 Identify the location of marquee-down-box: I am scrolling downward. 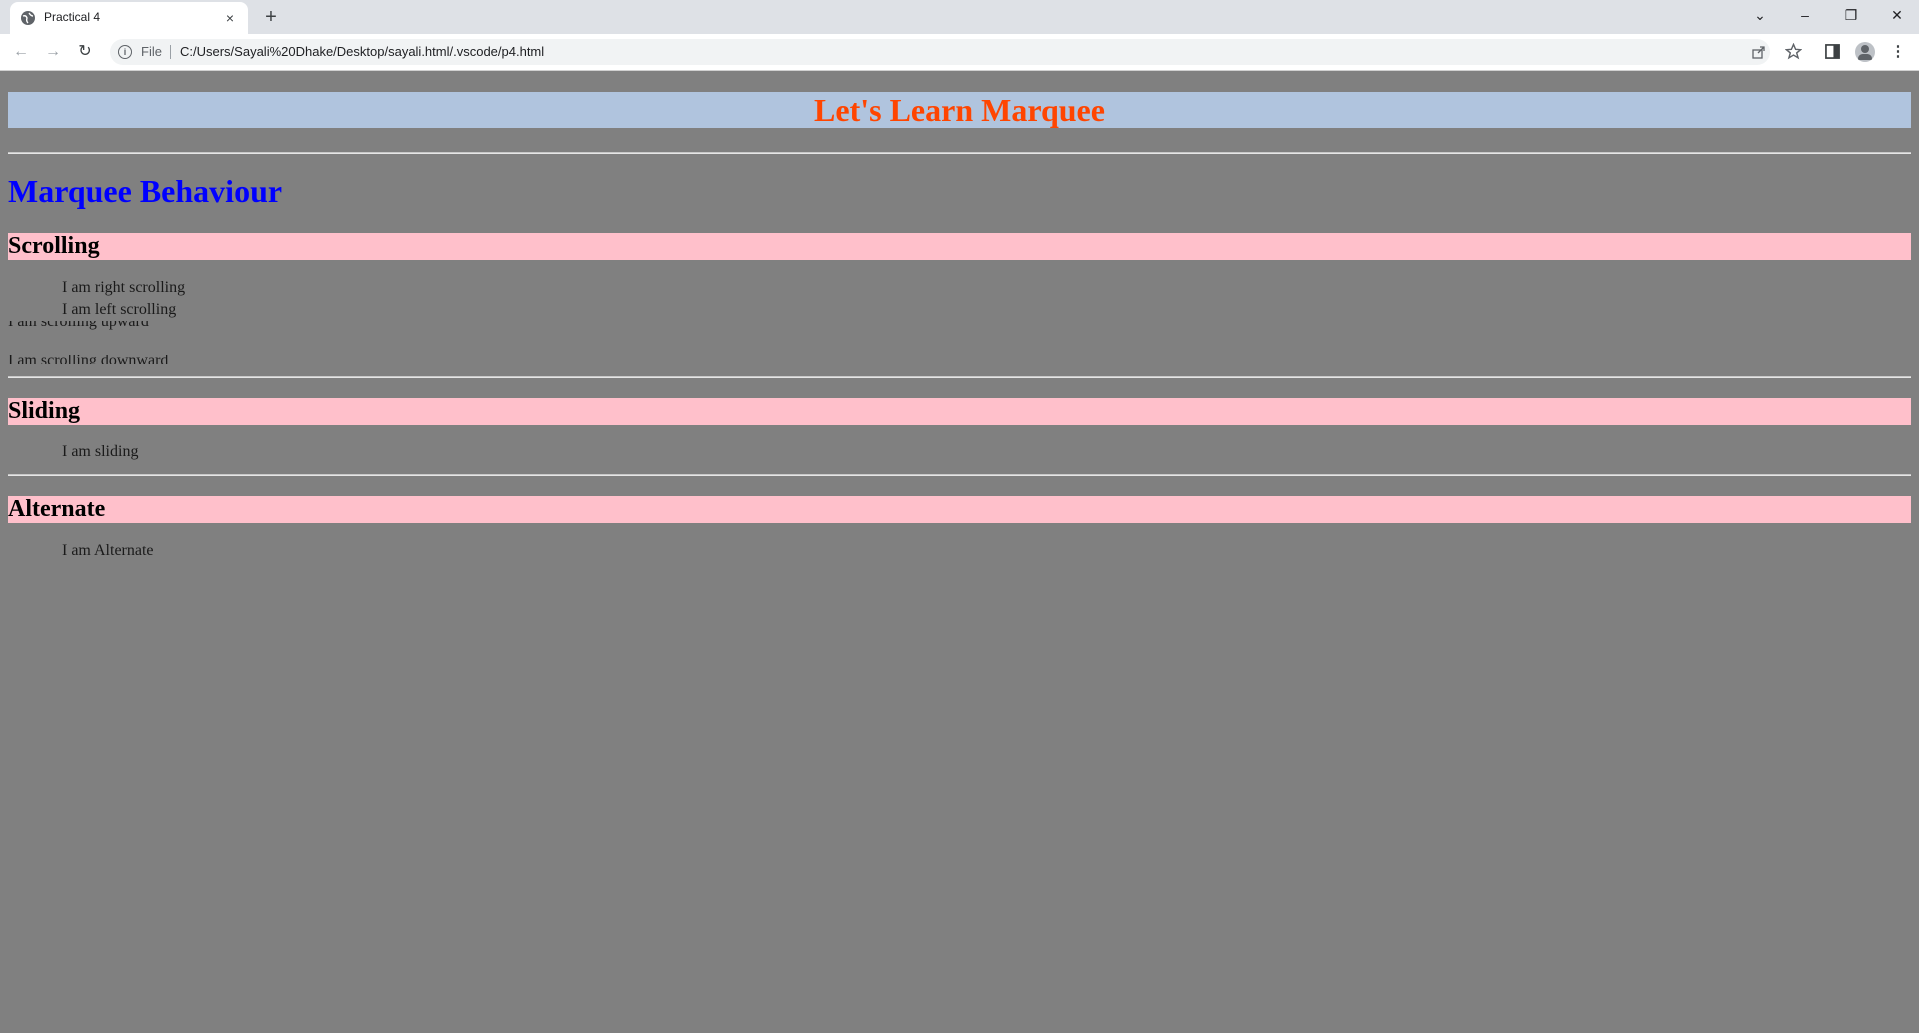
(959, 359).